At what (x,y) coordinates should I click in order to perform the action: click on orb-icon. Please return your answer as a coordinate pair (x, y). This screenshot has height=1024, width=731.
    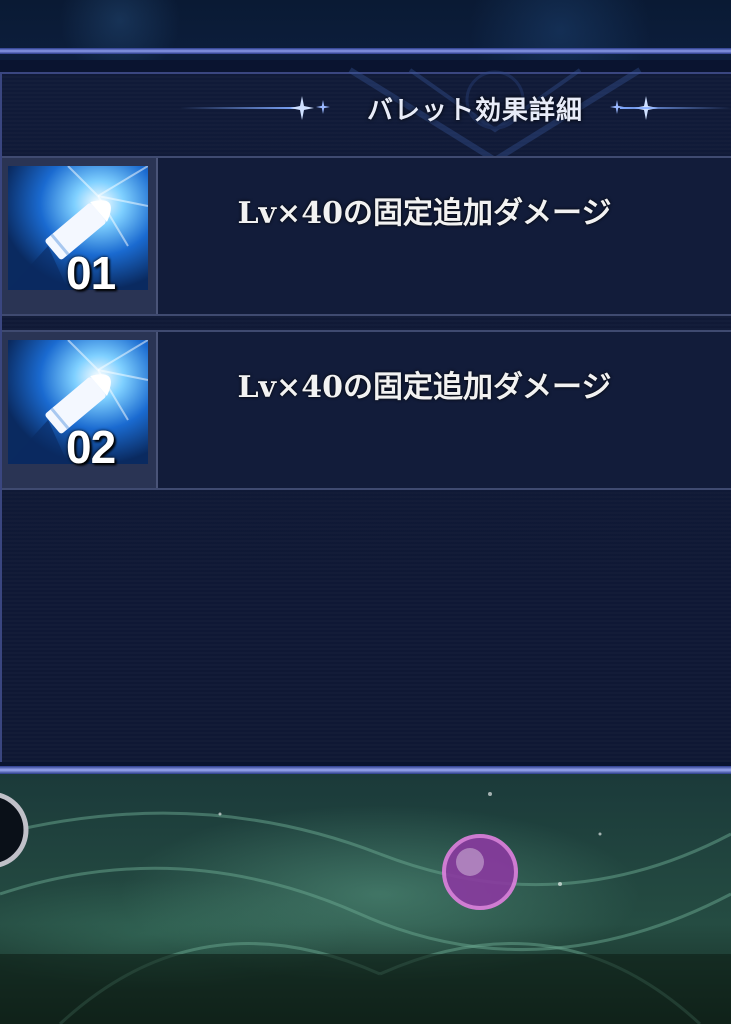
    Looking at the image, I should click on (480, 872).